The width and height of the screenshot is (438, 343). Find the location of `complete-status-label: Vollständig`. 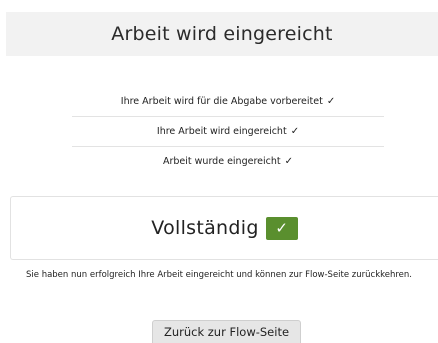

complete-status-label: Vollständig is located at coordinates (205, 228).